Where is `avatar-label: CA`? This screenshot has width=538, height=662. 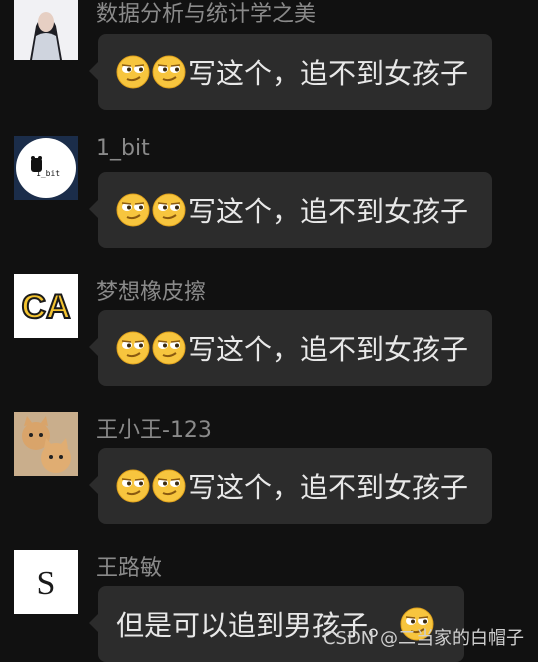
avatar-label: CA is located at coordinates (45, 307).